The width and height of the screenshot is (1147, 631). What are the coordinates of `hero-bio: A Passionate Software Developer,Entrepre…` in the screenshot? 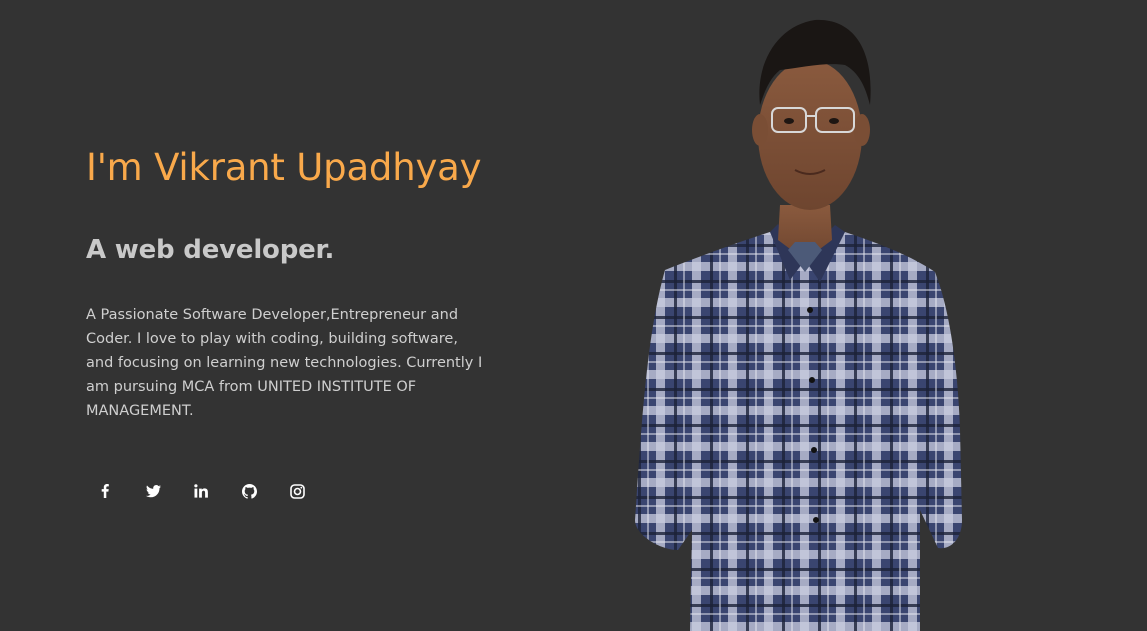 It's located at (284, 363).